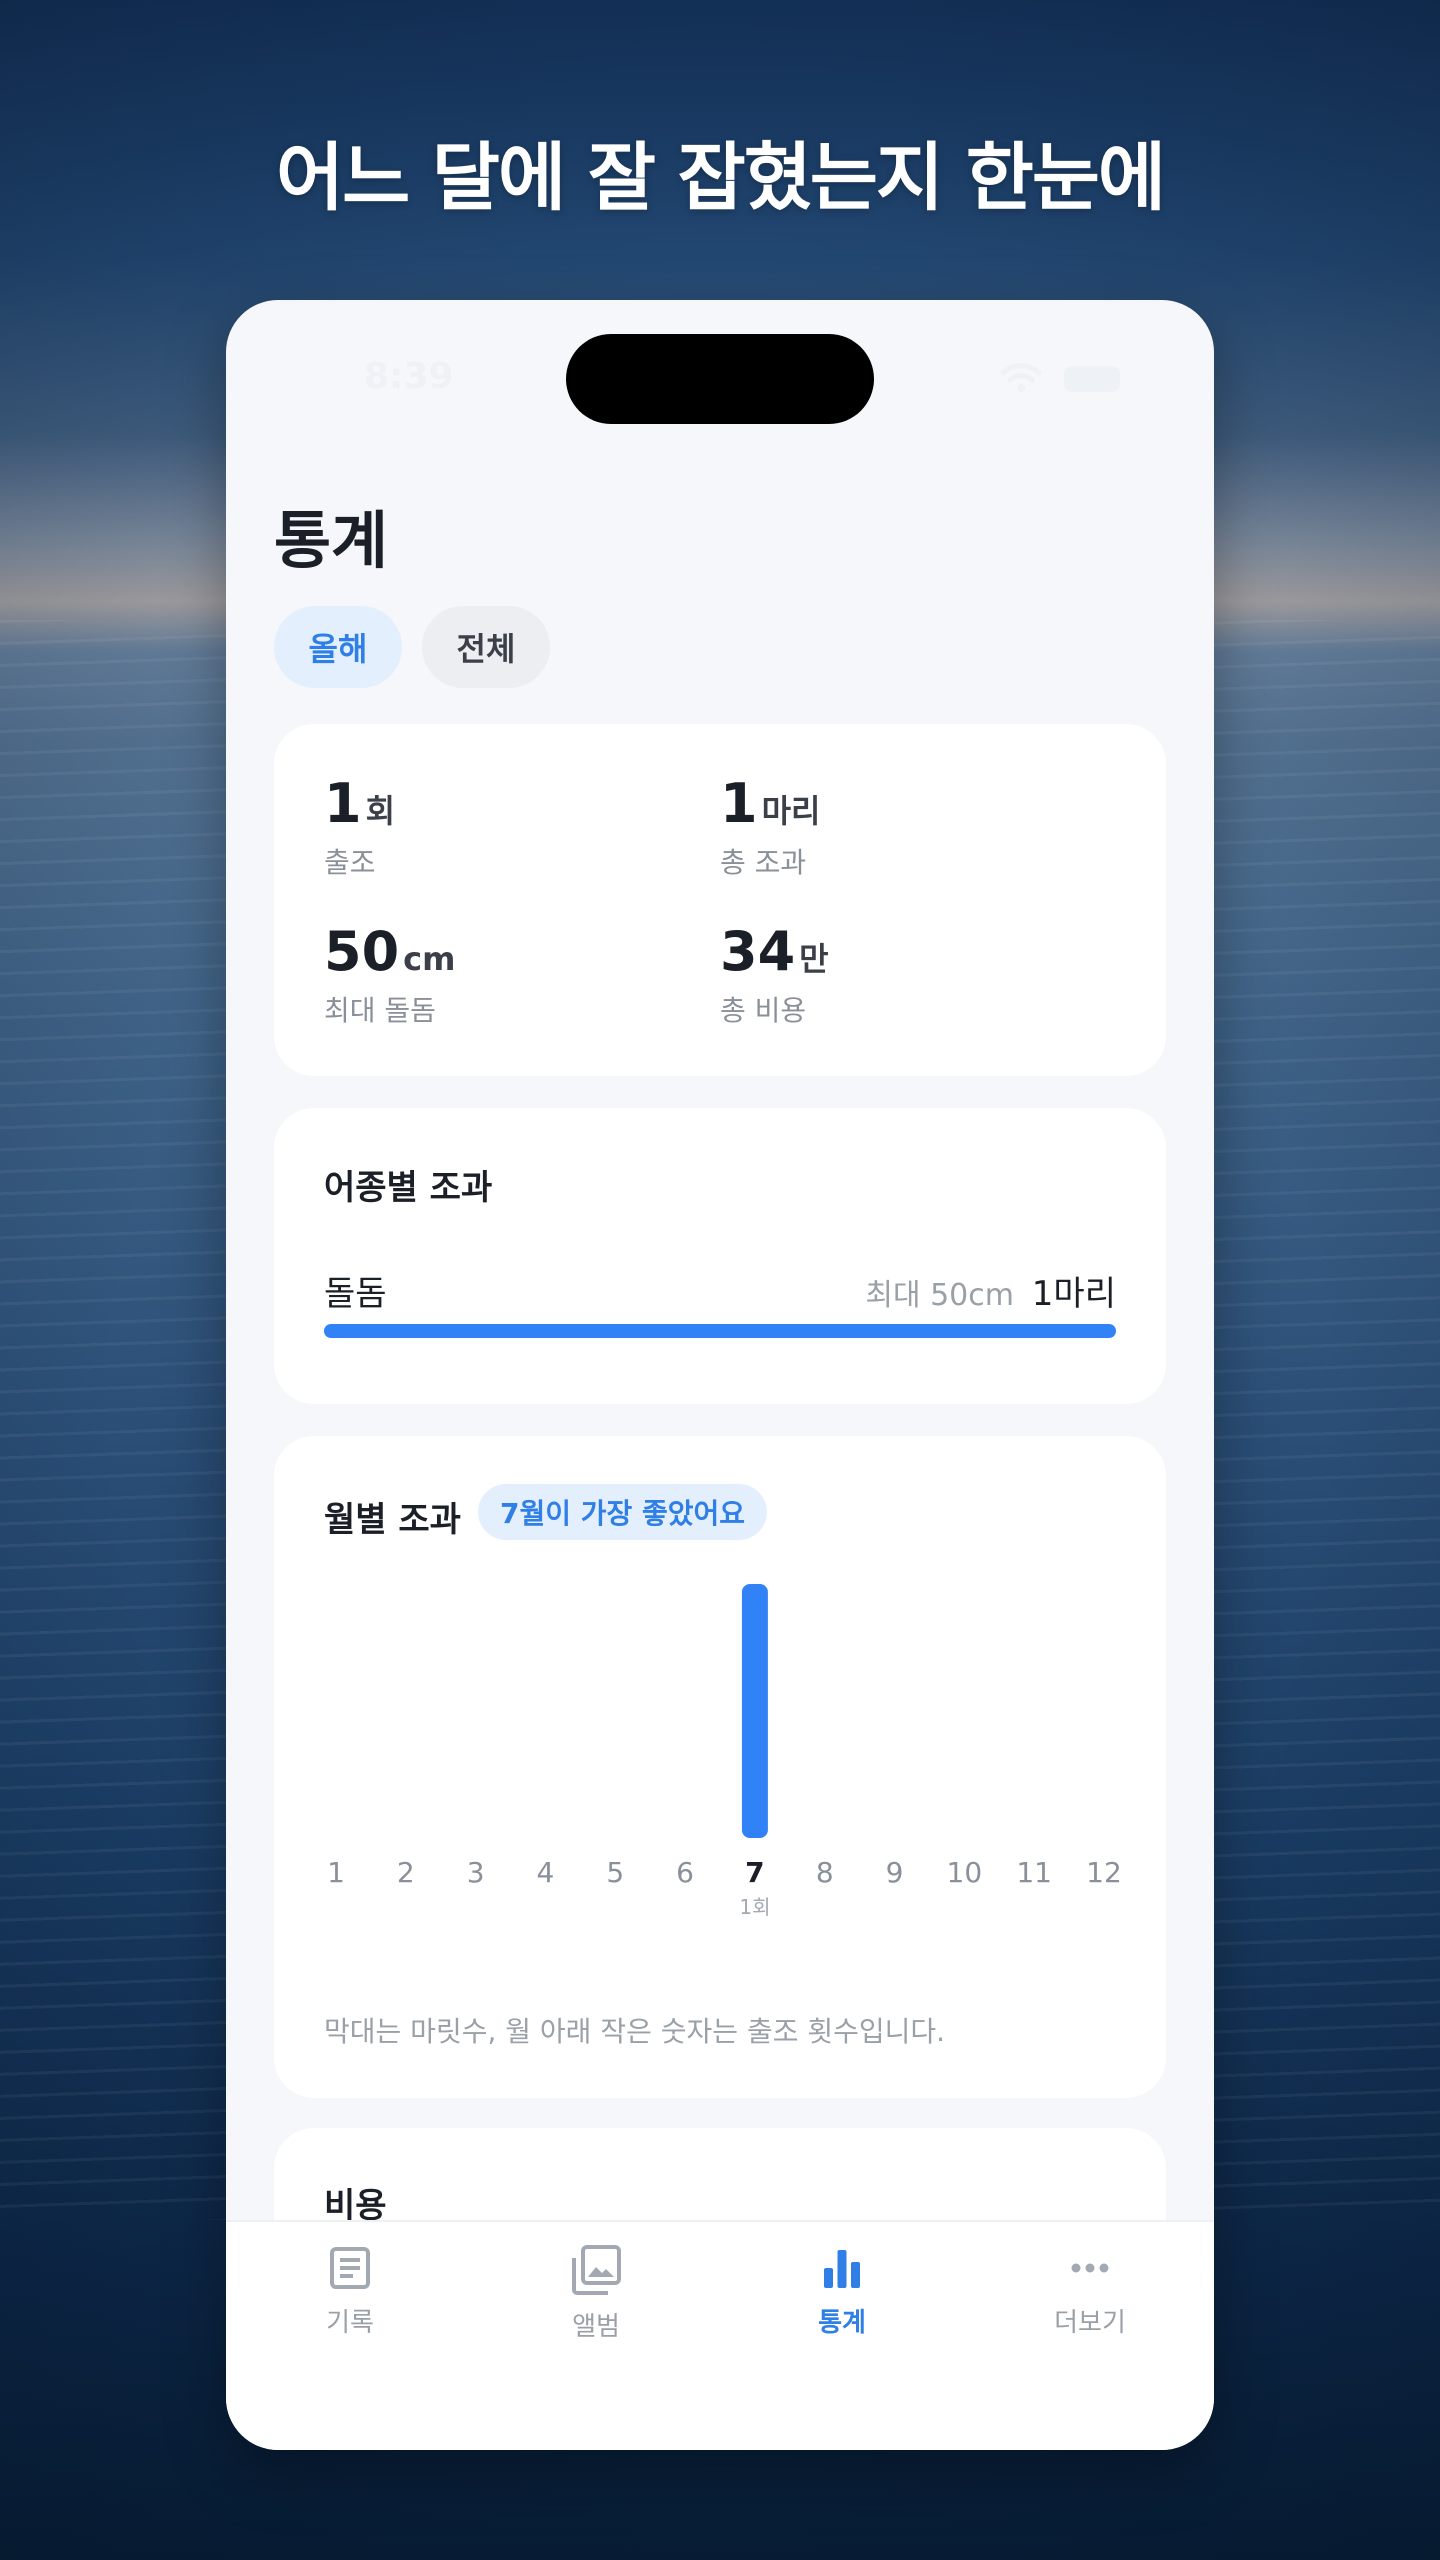 The height and width of the screenshot is (2560, 1440). I want to click on month-tick-label: 7, so click(754, 1872).